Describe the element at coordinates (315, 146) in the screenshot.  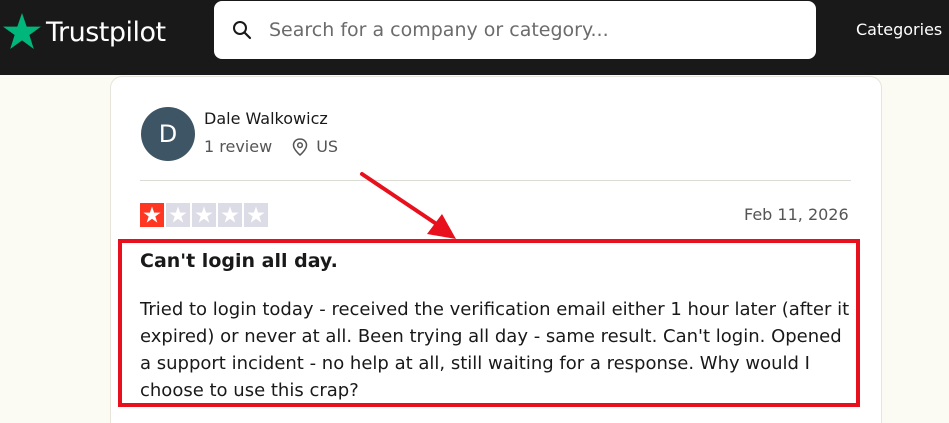
I see `reviewer-location: US` at that location.